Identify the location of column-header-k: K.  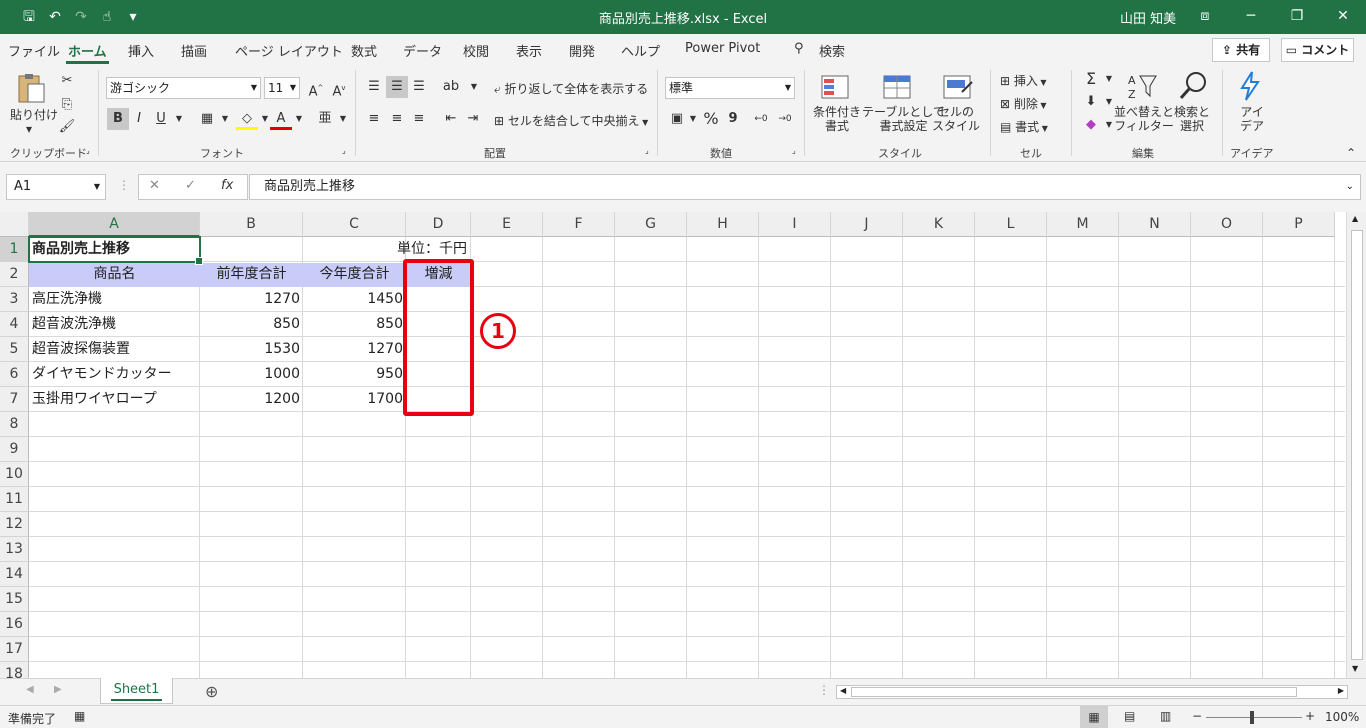
(939, 224).